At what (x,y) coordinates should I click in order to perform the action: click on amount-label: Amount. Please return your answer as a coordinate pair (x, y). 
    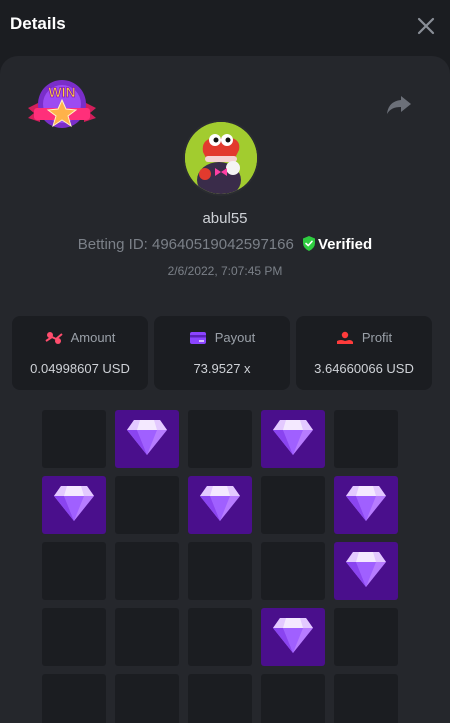
    Looking at the image, I should click on (93, 337).